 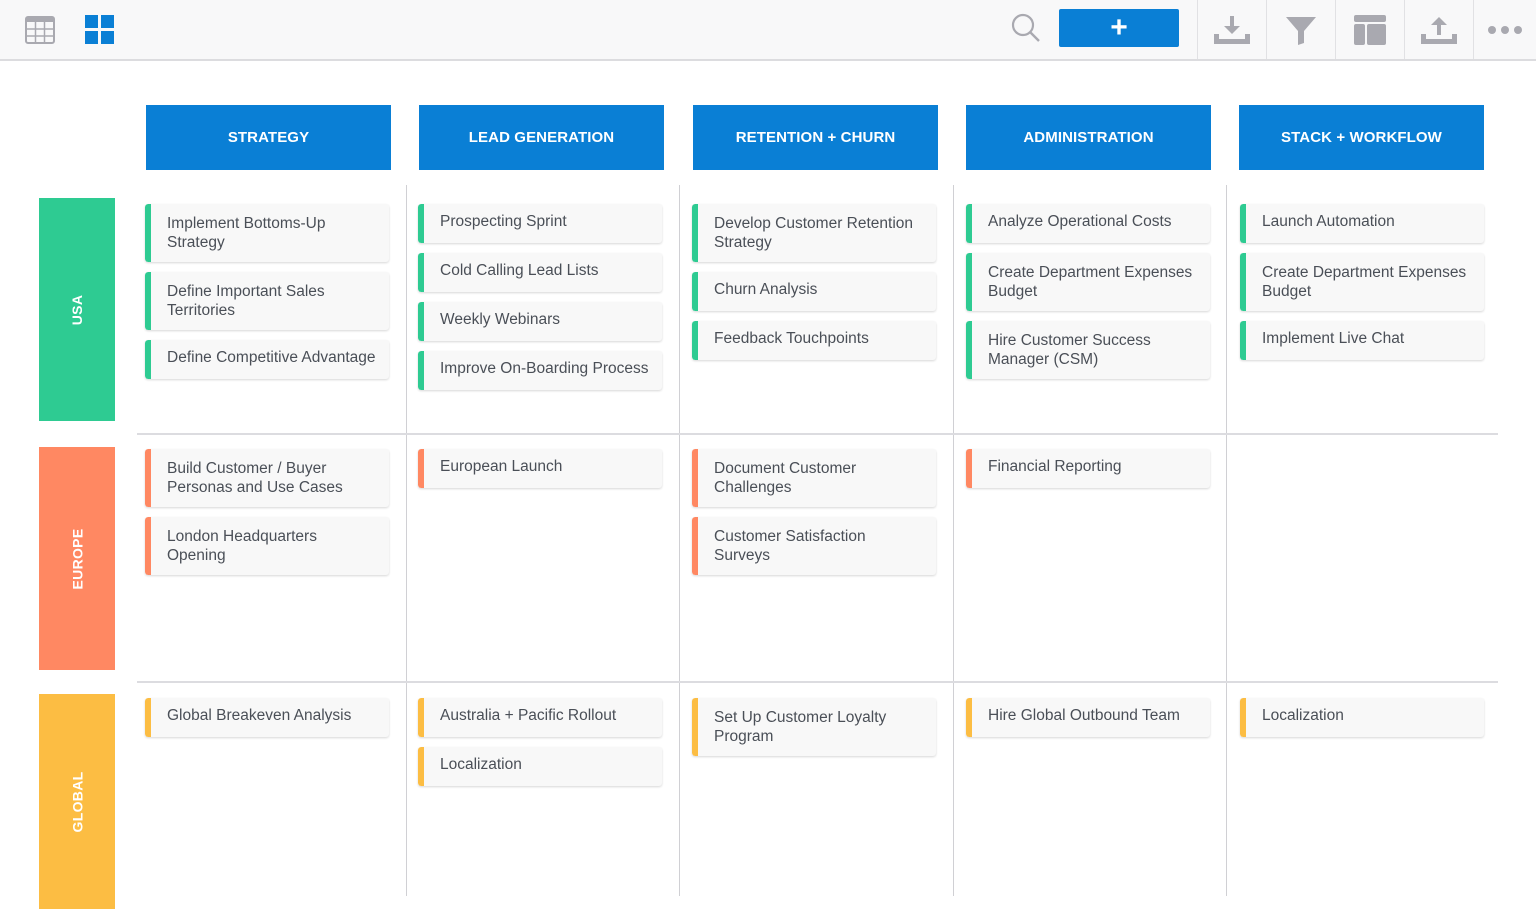 I want to click on download-icon, so click(x=1232, y=29).